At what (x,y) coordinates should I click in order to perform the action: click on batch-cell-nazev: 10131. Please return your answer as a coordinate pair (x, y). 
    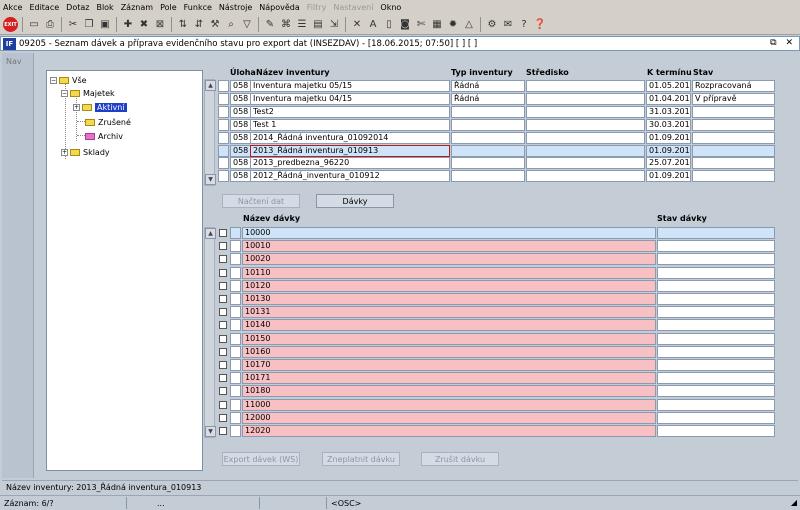
    Looking at the image, I should click on (449, 312).